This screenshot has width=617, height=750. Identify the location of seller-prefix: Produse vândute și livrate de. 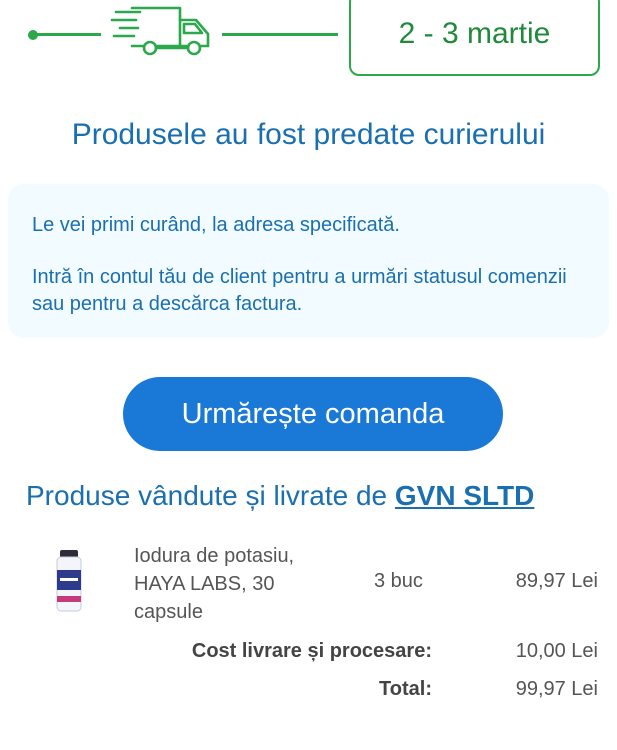
(210, 495).